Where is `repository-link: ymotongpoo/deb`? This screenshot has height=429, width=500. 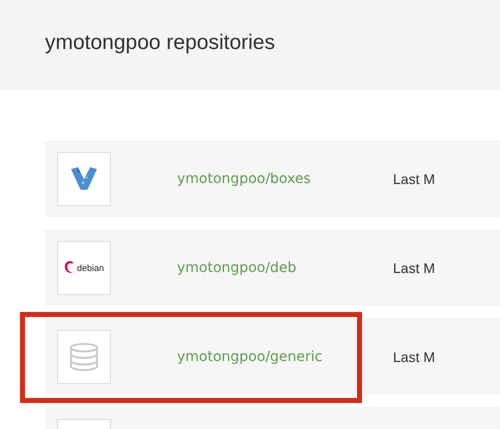 repository-link: ymotongpoo/deb is located at coordinates (285, 268).